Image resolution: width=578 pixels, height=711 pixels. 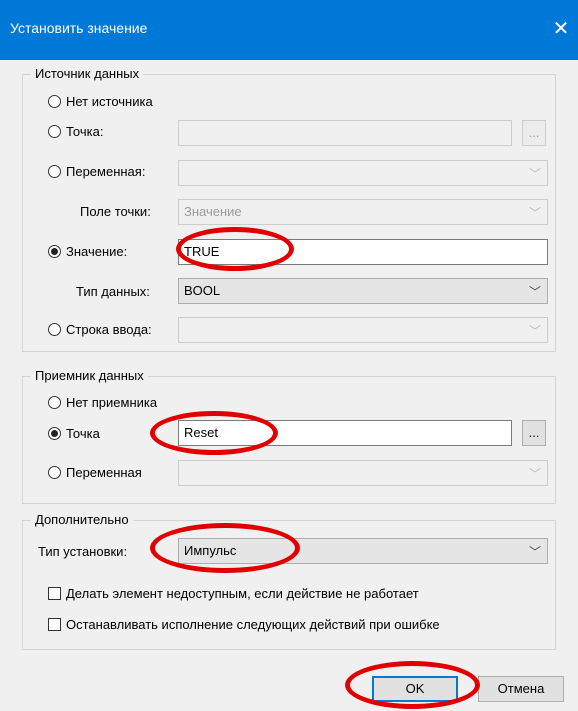 I want to click on radio-target-variable-label: Переменная, so click(x=104, y=472).